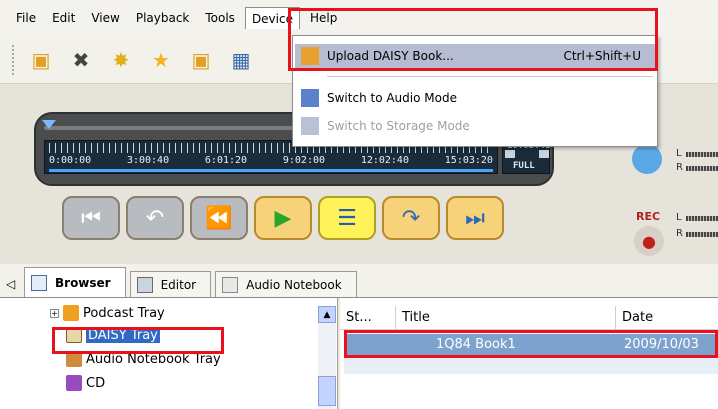 Image resolution: width=718 pixels, height=409 pixels. I want to click on column-title: Title, so click(506, 317).